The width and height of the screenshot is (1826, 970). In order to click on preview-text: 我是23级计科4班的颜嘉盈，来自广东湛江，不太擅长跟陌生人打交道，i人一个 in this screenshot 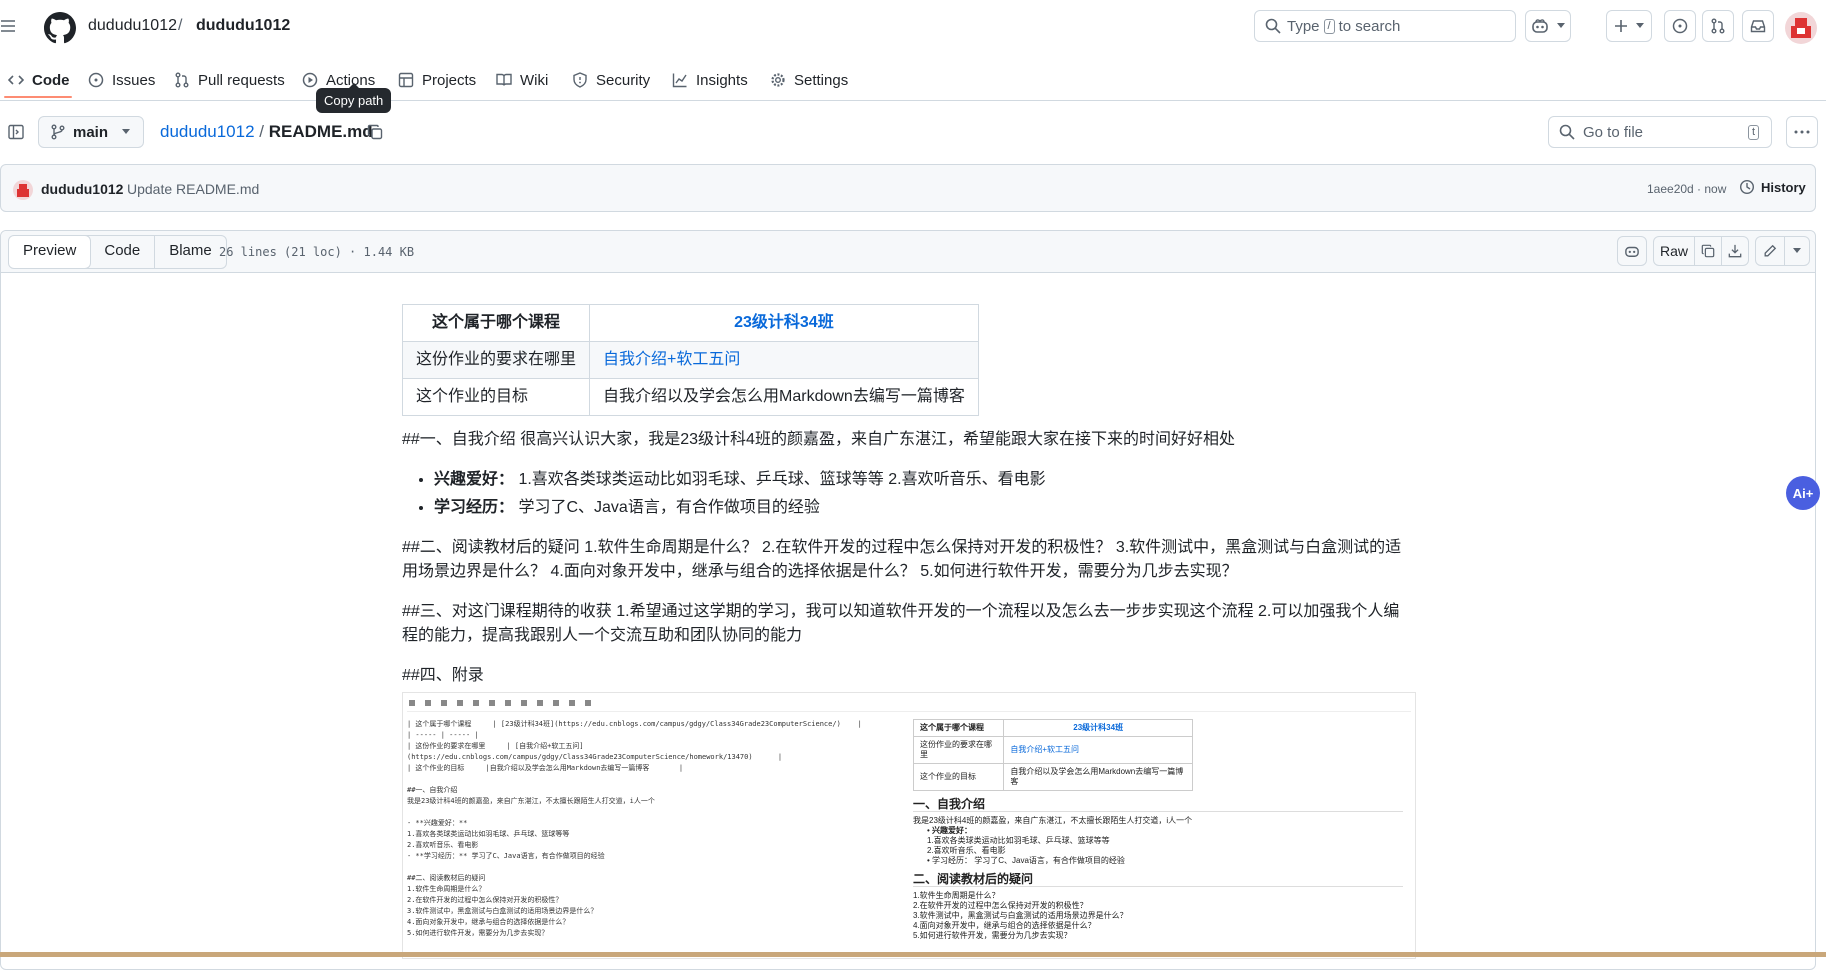, I will do `click(1053, 820)`.